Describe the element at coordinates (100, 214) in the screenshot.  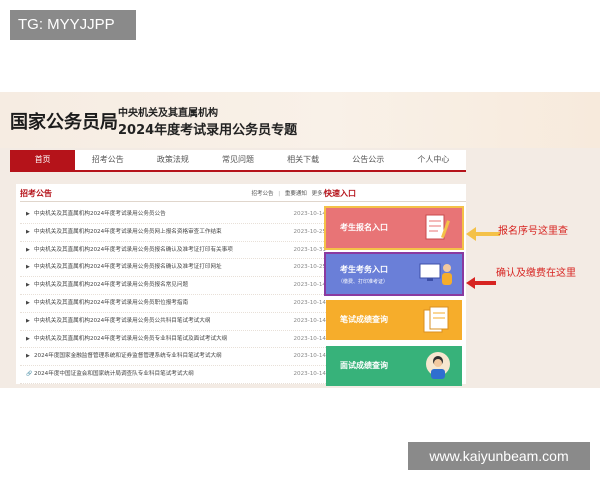
I see `notice-item-text: 中央机关及其直属机构2024年度考试录用公务员公告` at that location.